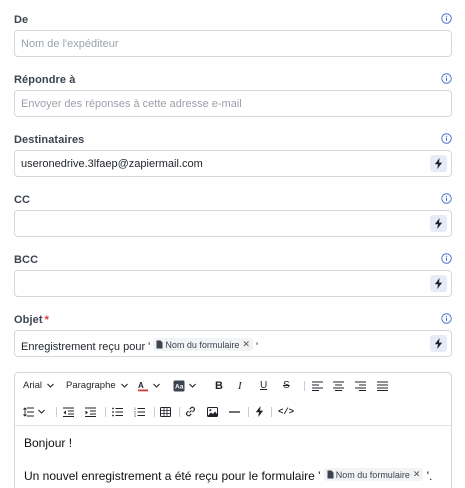 Image resolution: width=465 pixels, height=488 pixels. What do you see at coordinates (47, 320) in the screenshot?
I see `required-mark: *` at bounding box center [47, 320].